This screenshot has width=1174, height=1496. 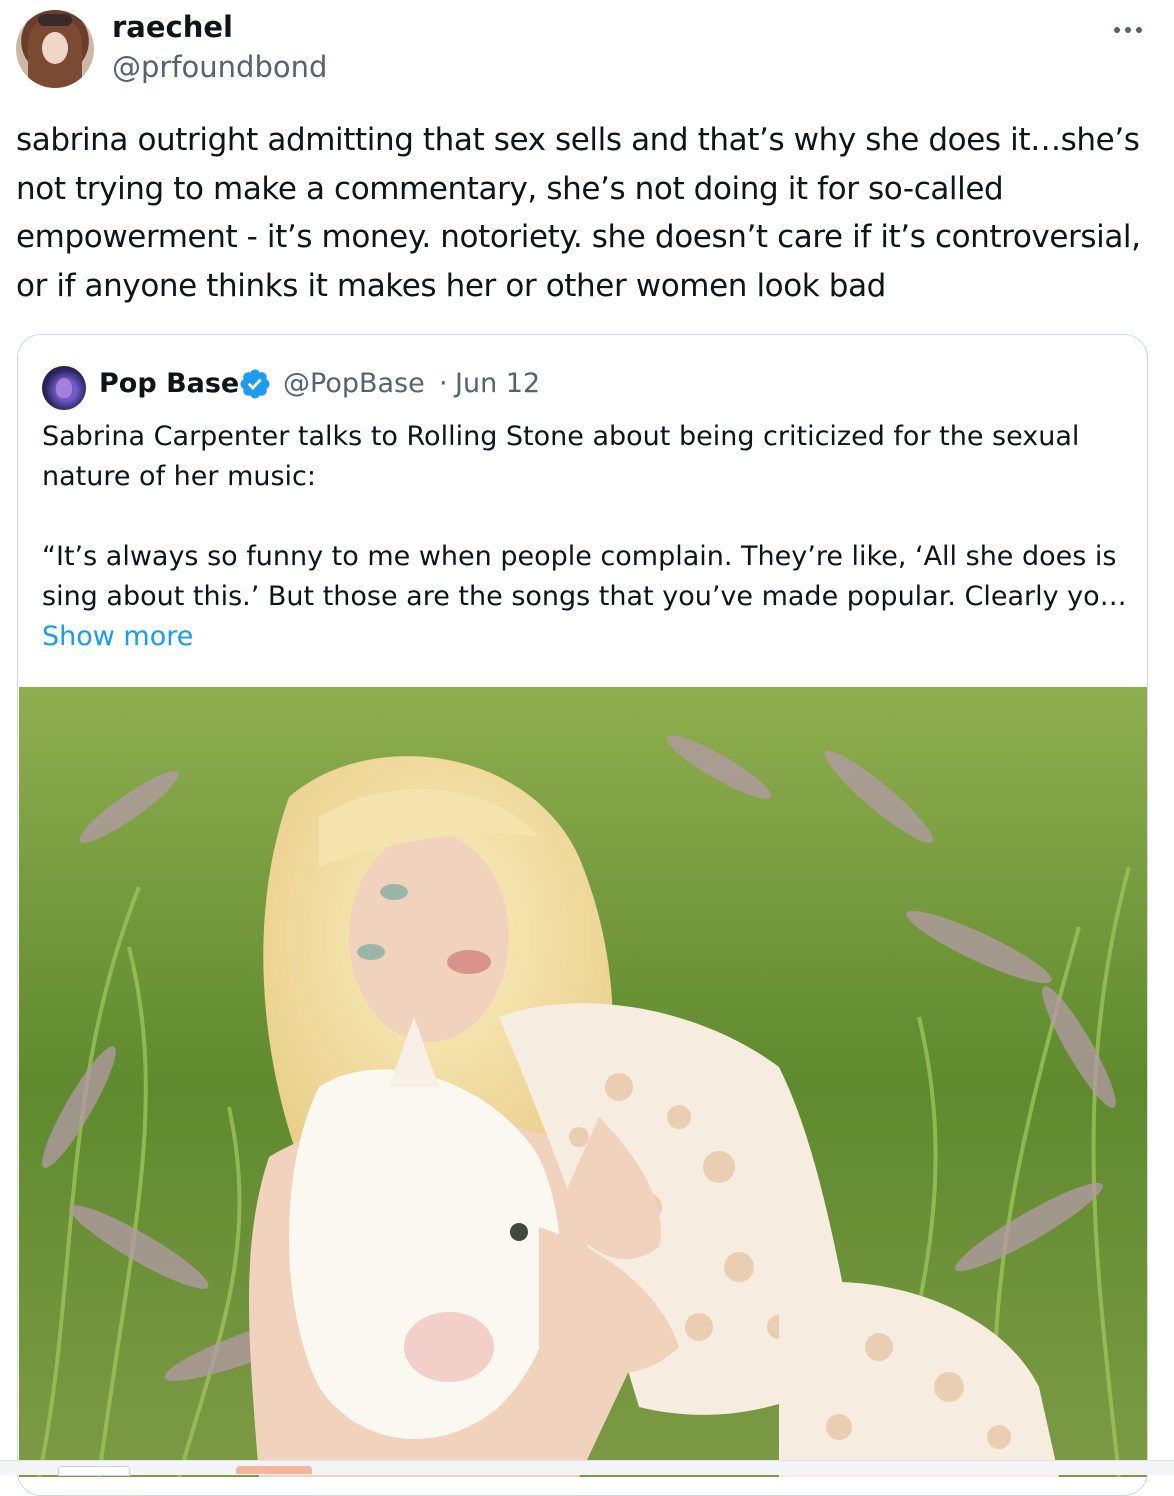 What do you see at coordinates (1128, 30) in the screenshot?
I see `more-horizontal-icon` at bounding box center [1128, 30].